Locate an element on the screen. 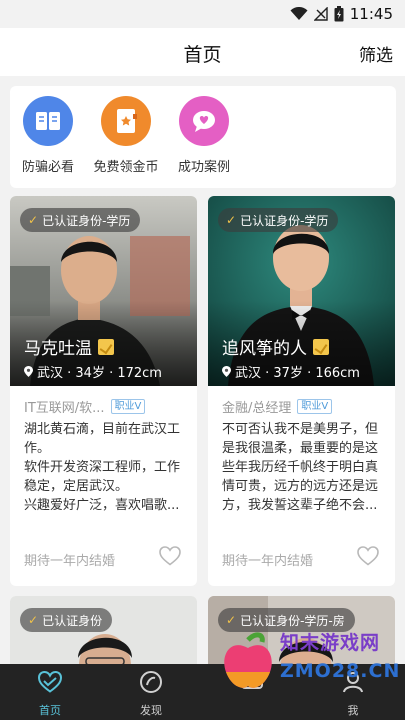 This screenshot has width=405, height=720. profile-name: 追风筝的人 is located at coordinates (275, 346).